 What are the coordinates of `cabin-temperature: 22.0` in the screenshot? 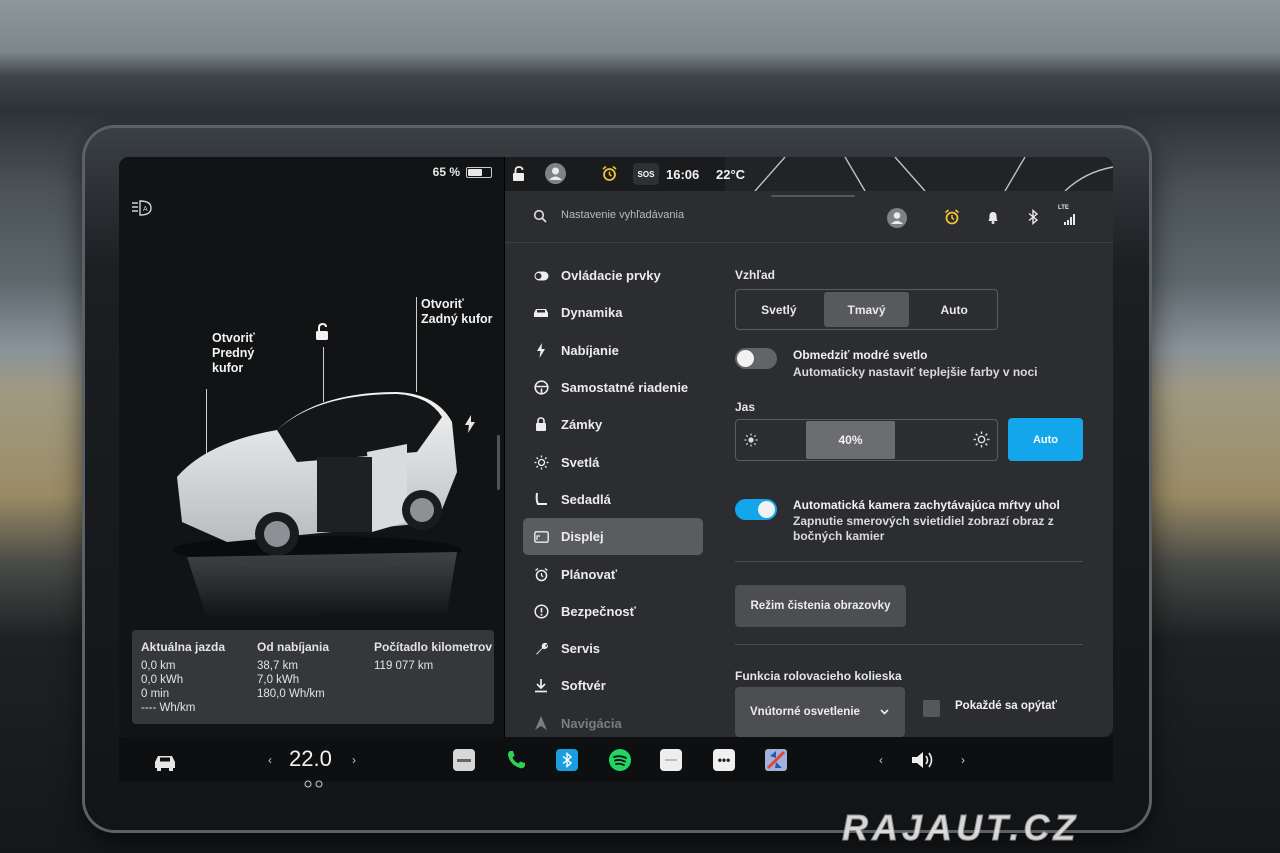 It's located at (310, 759).